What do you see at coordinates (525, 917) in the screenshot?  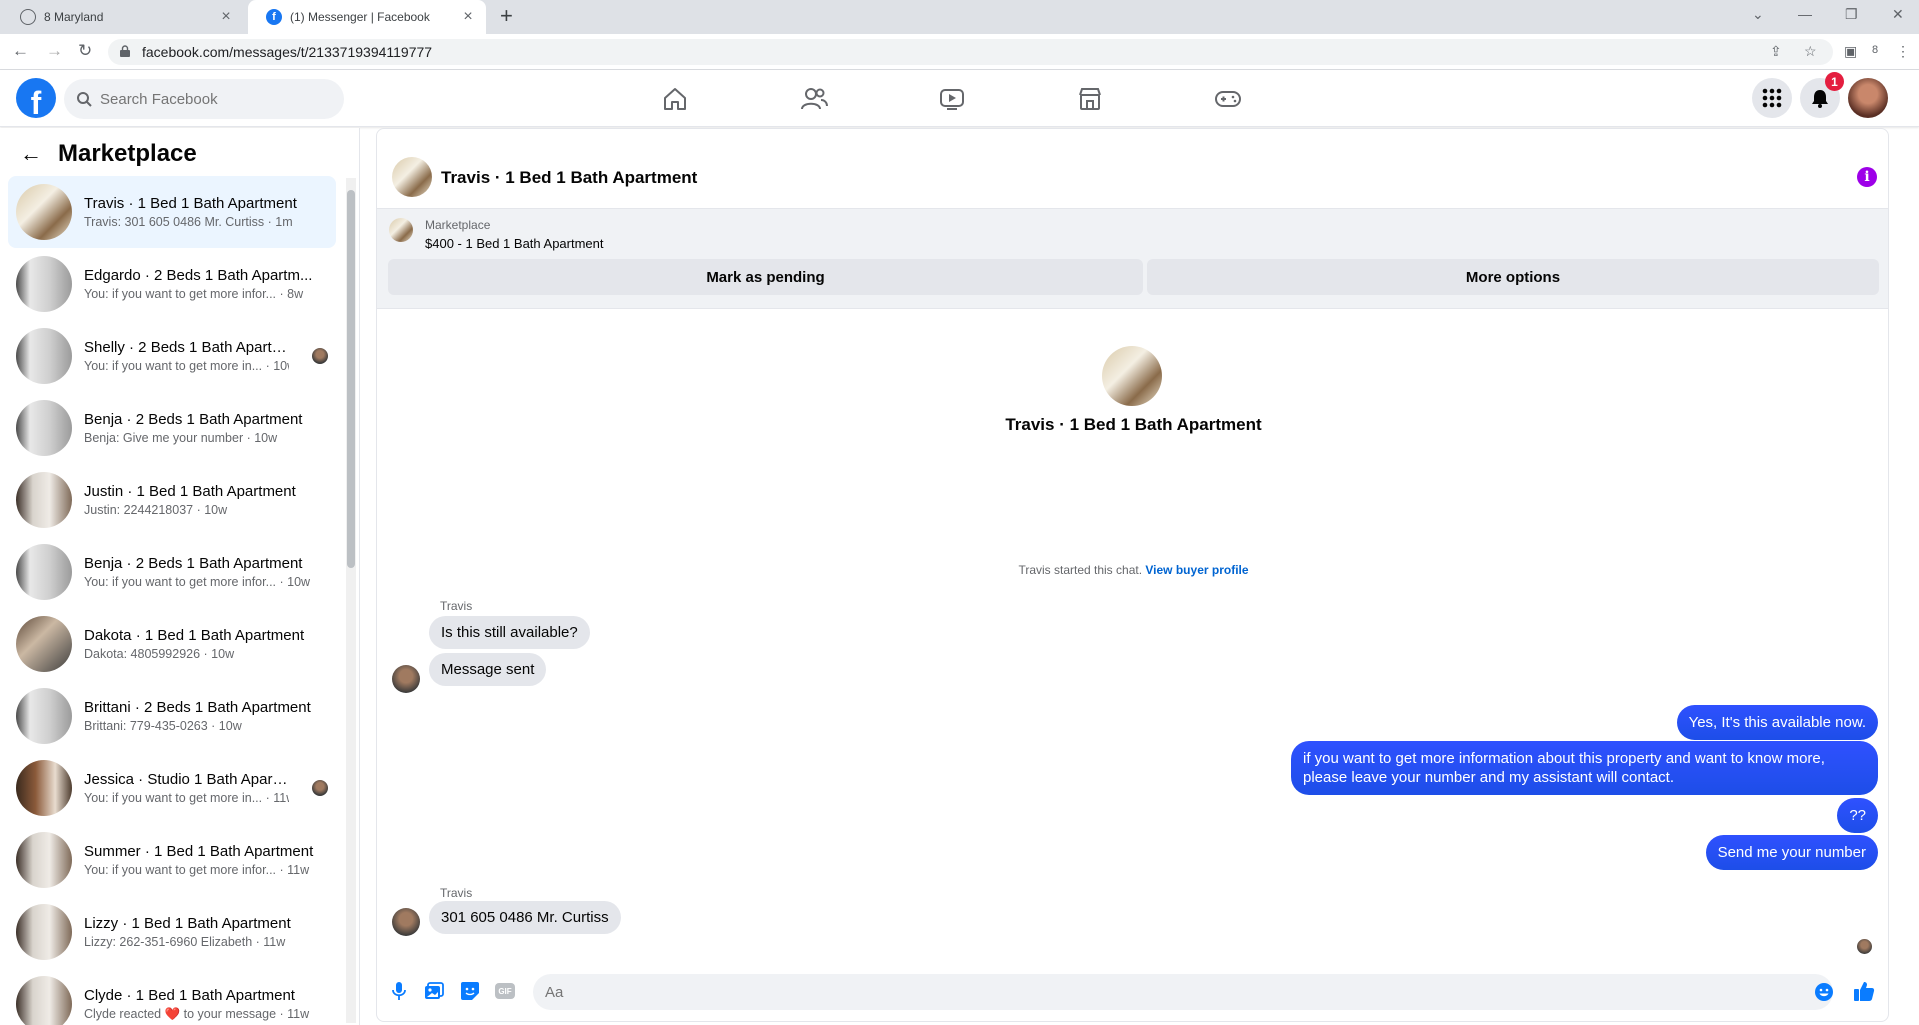 I see `incoming-message: 301 605 0486 Mr. Curtiss` at bounding box center [525, 917].